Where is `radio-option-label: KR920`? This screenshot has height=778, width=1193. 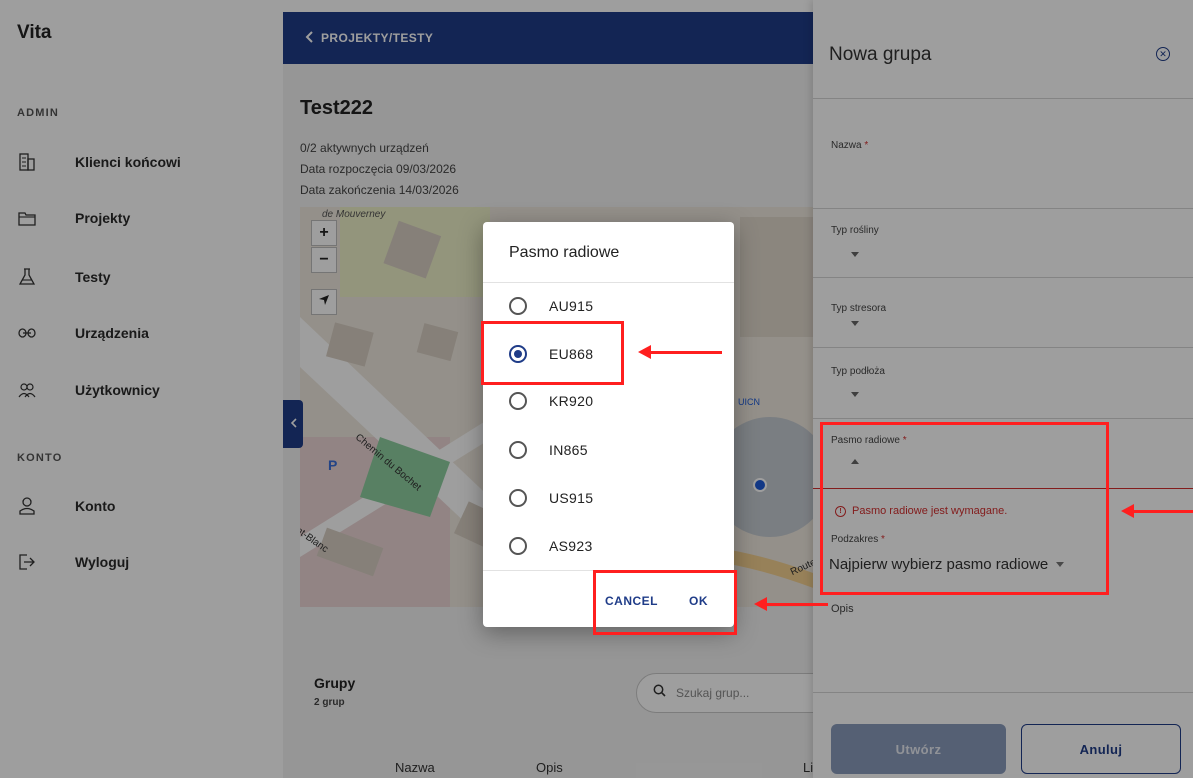
radio-option-label: KR920 is located at coordinates (571, 401).